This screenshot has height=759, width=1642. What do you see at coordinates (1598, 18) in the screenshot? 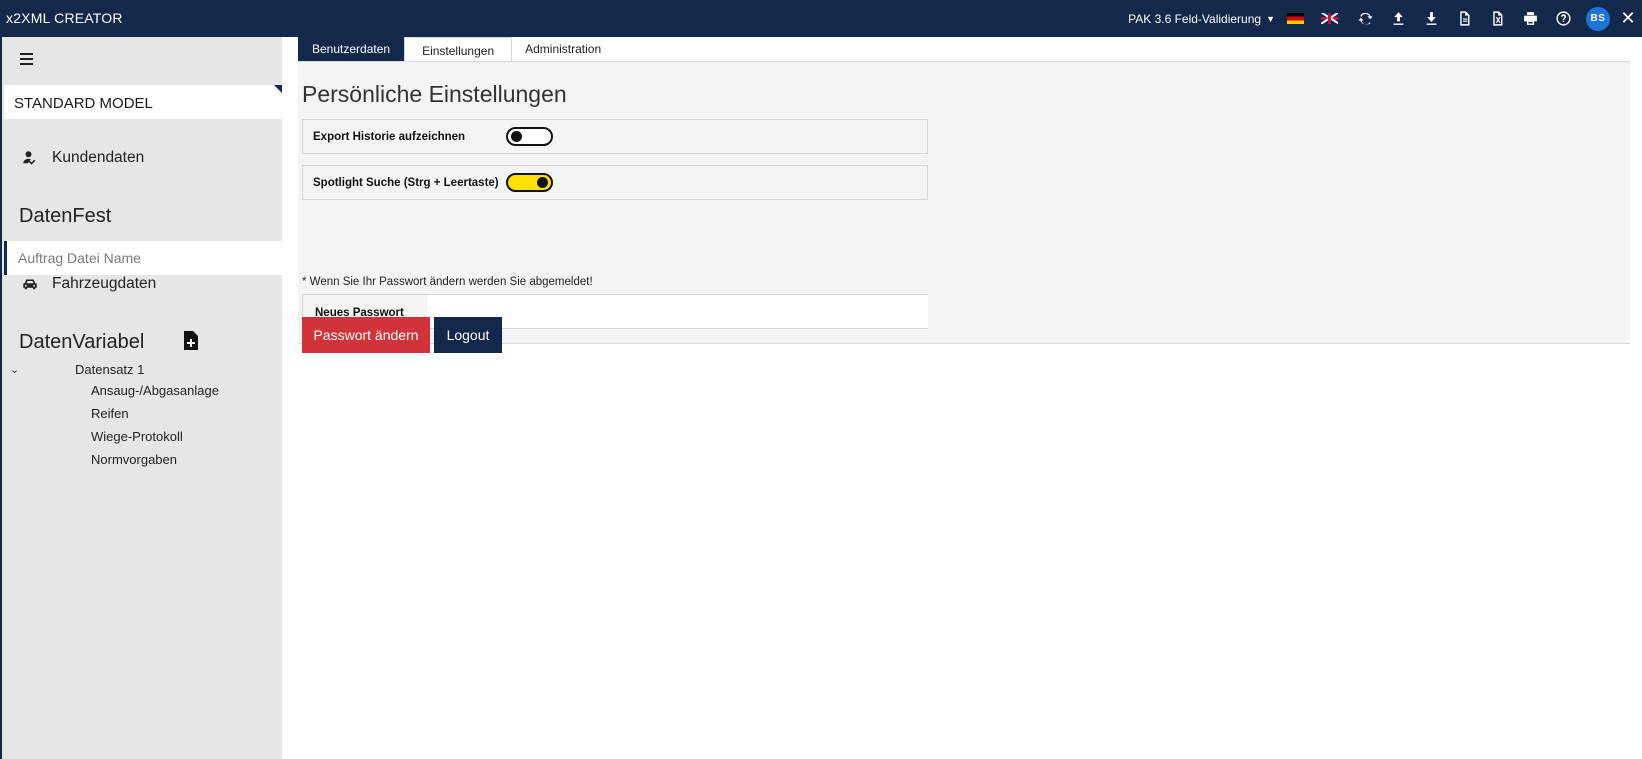
I see `avatar: BS` at bounding box center [1598, 18].